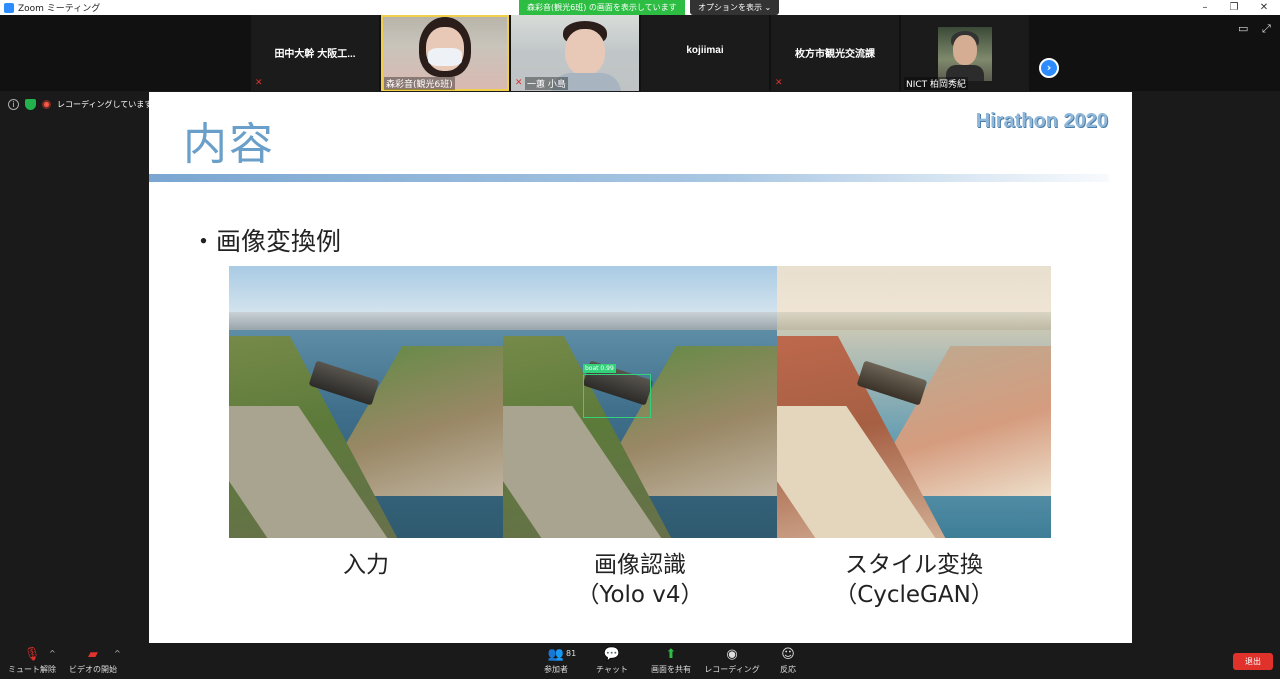  Describe the element at coordinates (914, 580) in the screenshot. I see `caption-style: スタイル変換 （CycleGAN）` at that location.